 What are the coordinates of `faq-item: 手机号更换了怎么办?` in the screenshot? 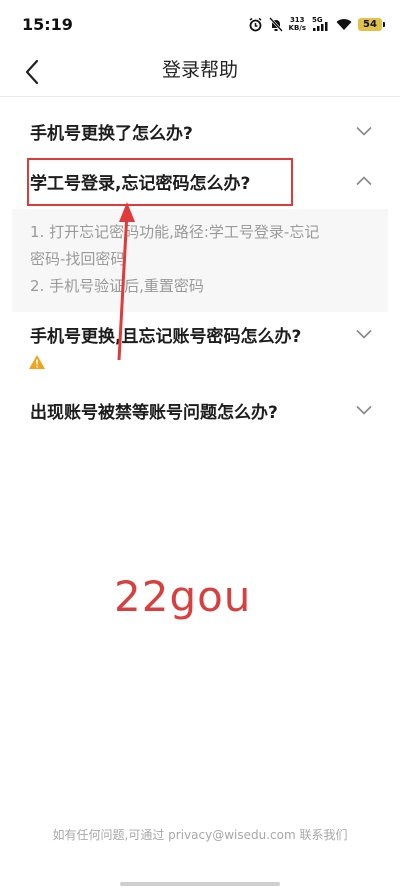 It's located at (200, 131).